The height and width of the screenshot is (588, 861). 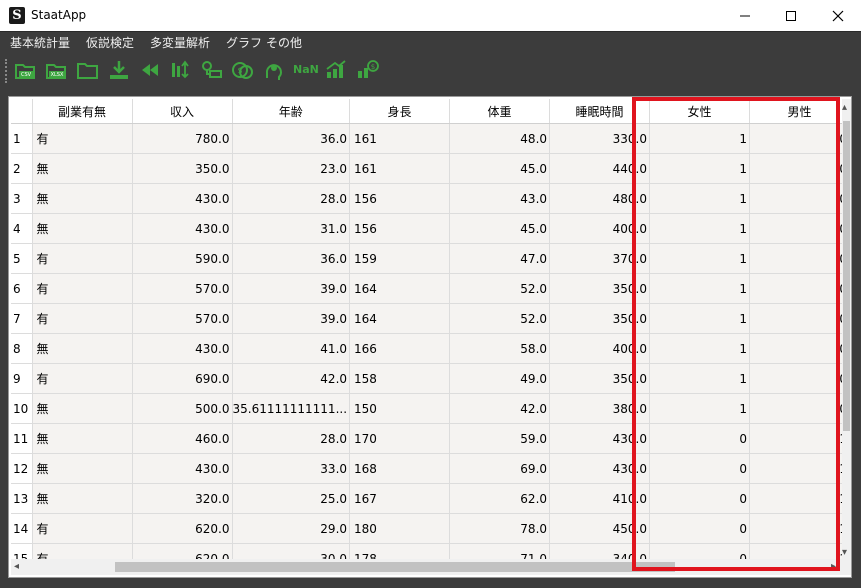 What do you see at coordinates (700, 111) in the screenshot?
I see `column-header: 女性` at bounding box center [700, 111].